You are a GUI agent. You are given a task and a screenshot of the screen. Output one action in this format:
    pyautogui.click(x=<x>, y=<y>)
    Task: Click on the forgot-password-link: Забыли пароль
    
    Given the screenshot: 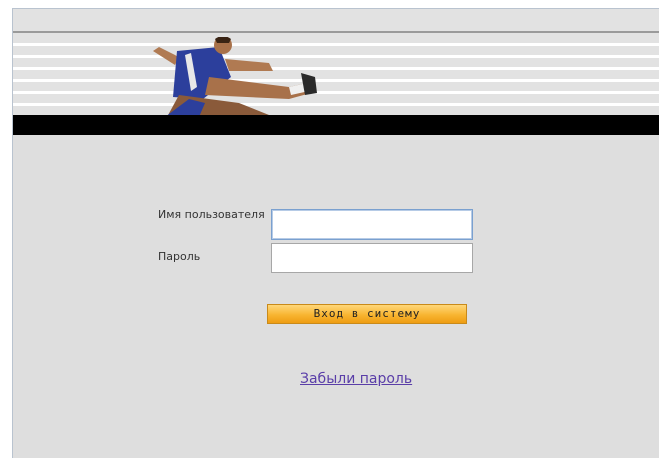 What is the action you would take?
    pyautogui.click(x=356, y=379)
    